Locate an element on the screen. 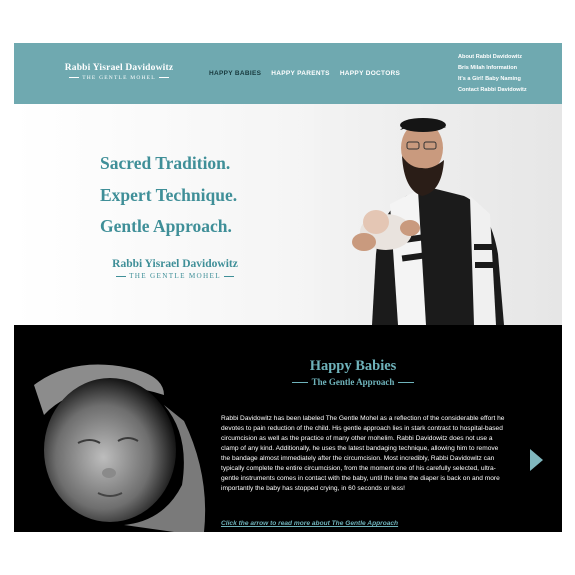 Image resolution: width=575 pixels, height=575 pixels. nav-about: About Rabbi Davidowitz is located at coordinates (492, 57).